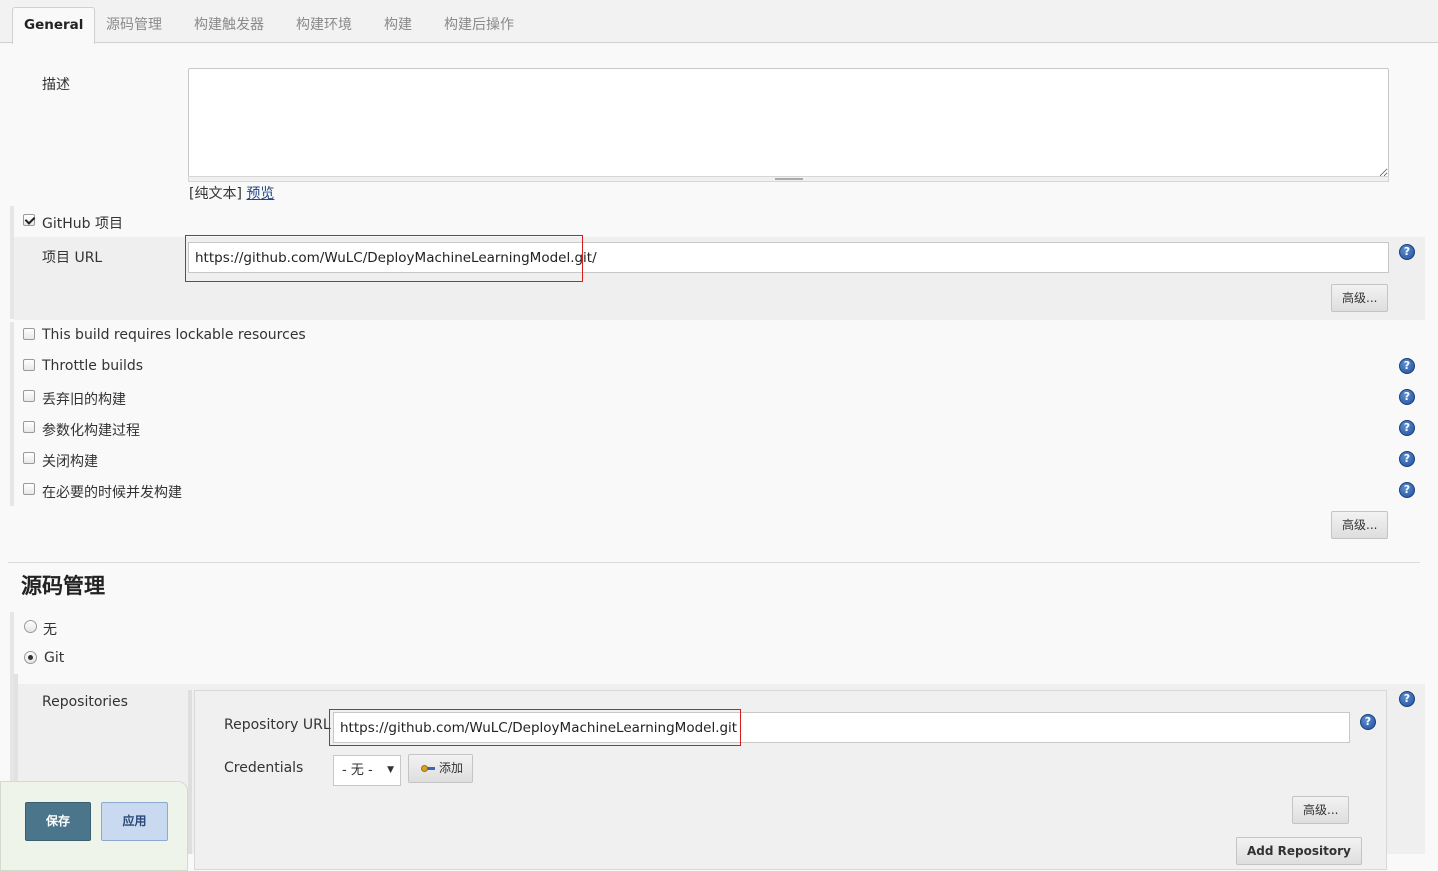 The width and height of the screenshot is (1438, 871). Describe the element at coordinates (398, 25) in the screenshot. I see `tab-build: 构建` at that location.